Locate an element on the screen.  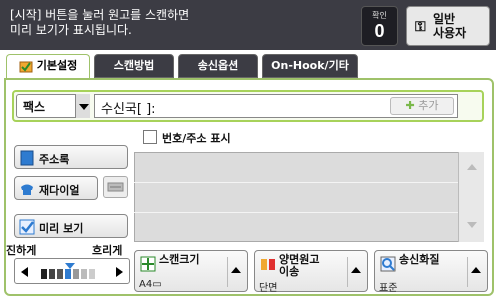
redial-button: 재다이얼 is located at coordinates (56, 188).